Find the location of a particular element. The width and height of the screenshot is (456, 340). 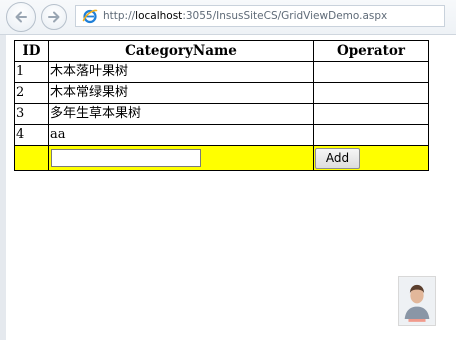

cell-category-name: 木本落叶果树 is located at coordinates (181, 72).